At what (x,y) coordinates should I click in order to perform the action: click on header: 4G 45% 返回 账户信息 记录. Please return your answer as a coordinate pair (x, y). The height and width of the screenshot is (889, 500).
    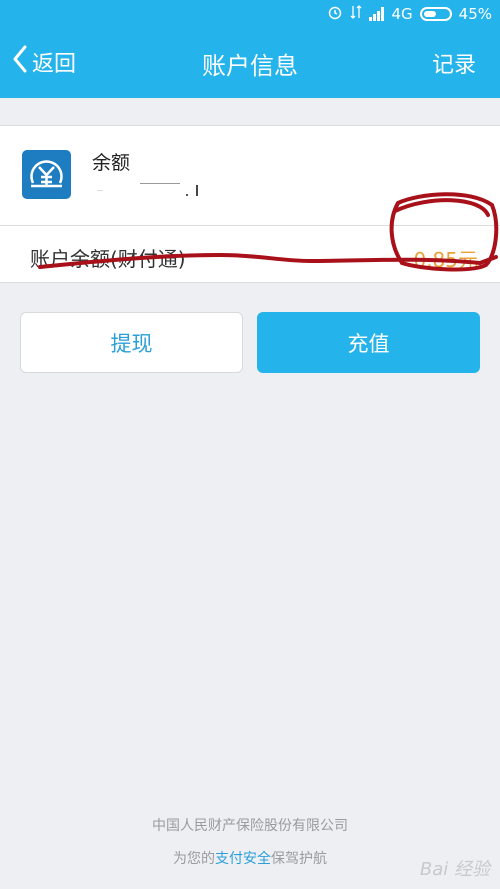
    Looking at the image, I should click on (250, 49).